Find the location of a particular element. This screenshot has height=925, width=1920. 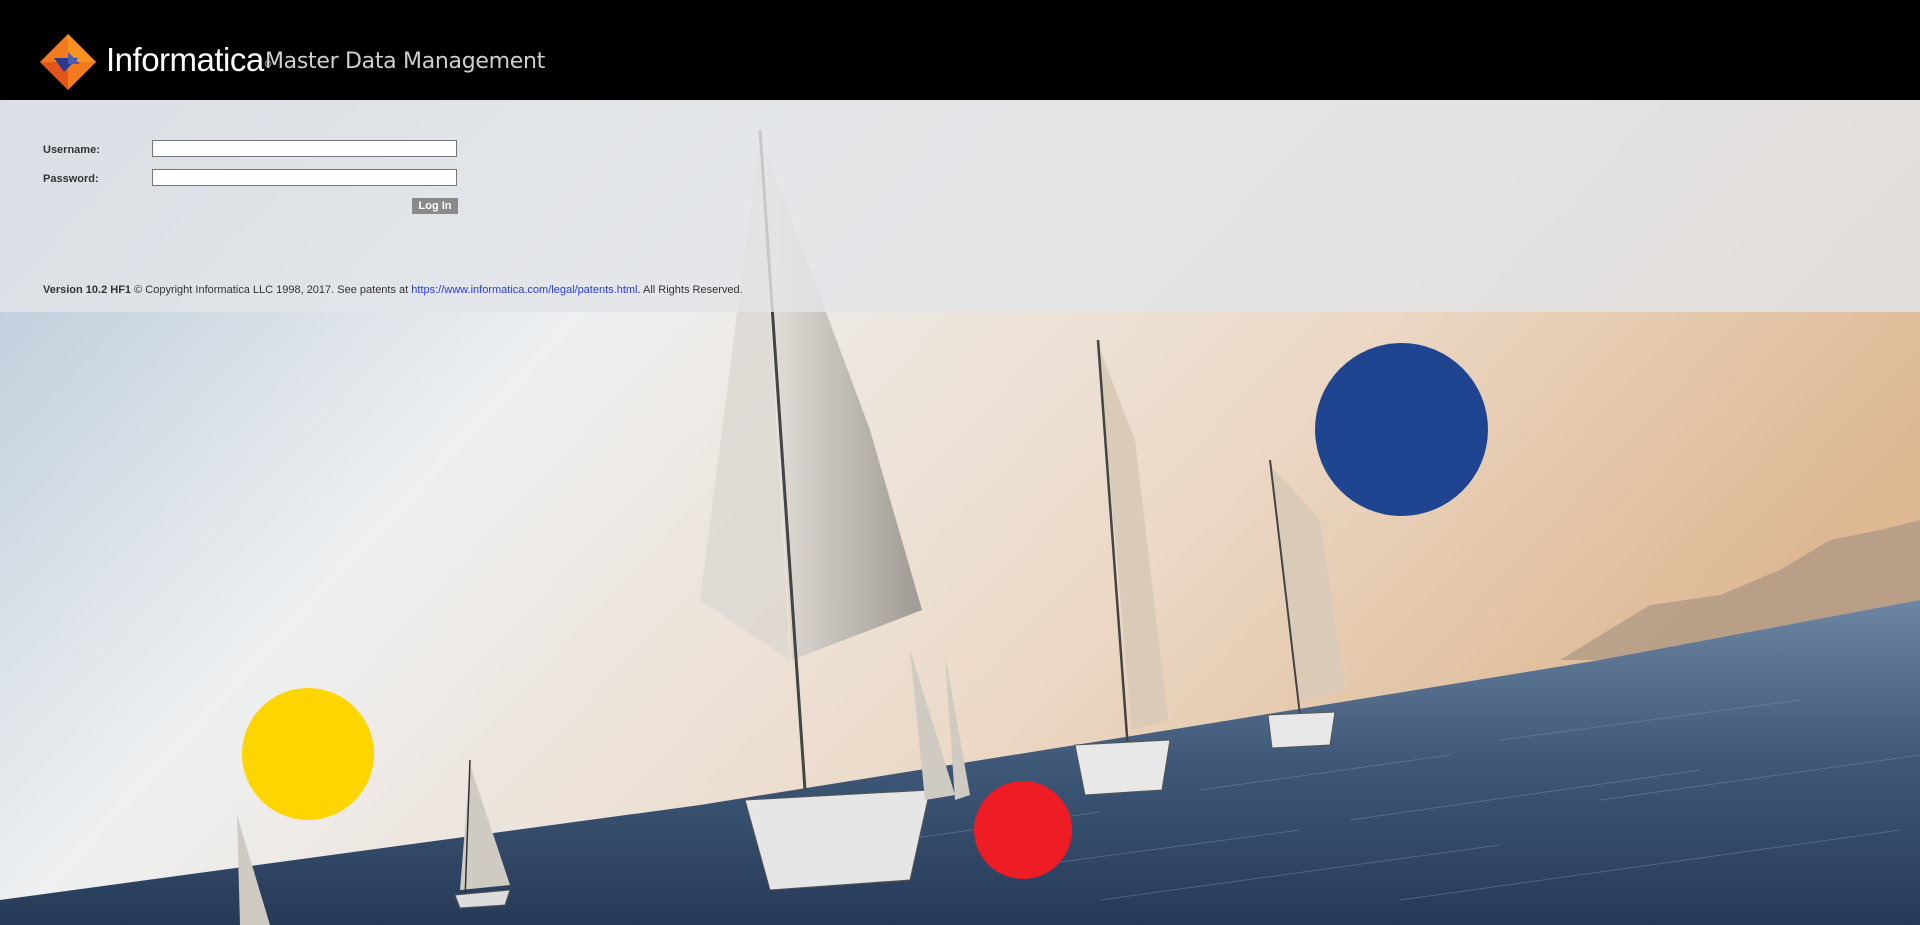

header-bar: Informatica® Master Data Management is located at coordinates (960, 50).